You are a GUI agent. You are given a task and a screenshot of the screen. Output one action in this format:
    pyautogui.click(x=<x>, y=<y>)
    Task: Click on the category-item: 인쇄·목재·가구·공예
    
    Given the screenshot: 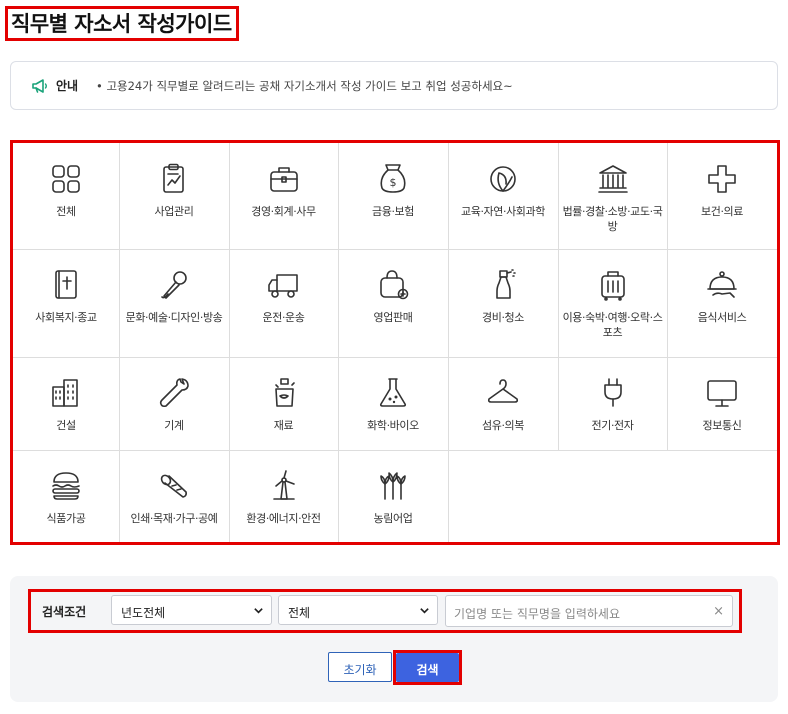 What is the action you would take?
    pyautogui.click(x=174, y=497)
    